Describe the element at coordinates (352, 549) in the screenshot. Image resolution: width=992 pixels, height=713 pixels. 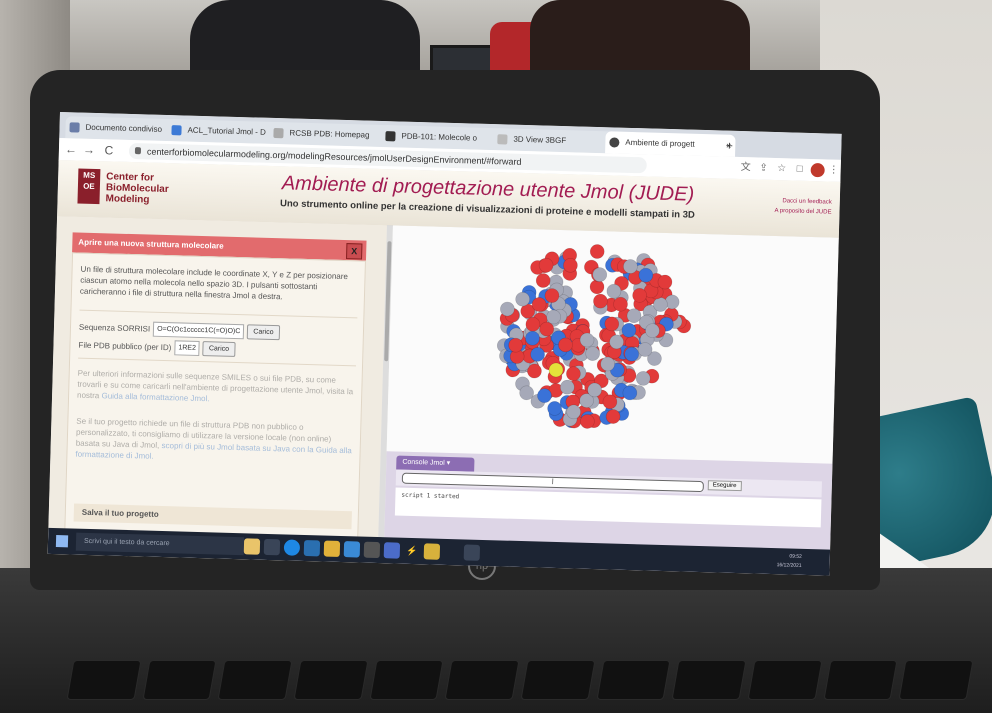
I see `store-icon` at that location.